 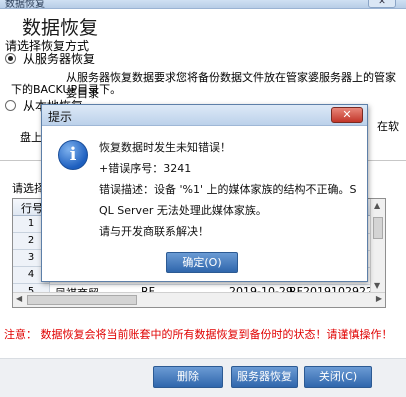 I want to click on ok-button: 确定(O), so click(x=202, y=262).